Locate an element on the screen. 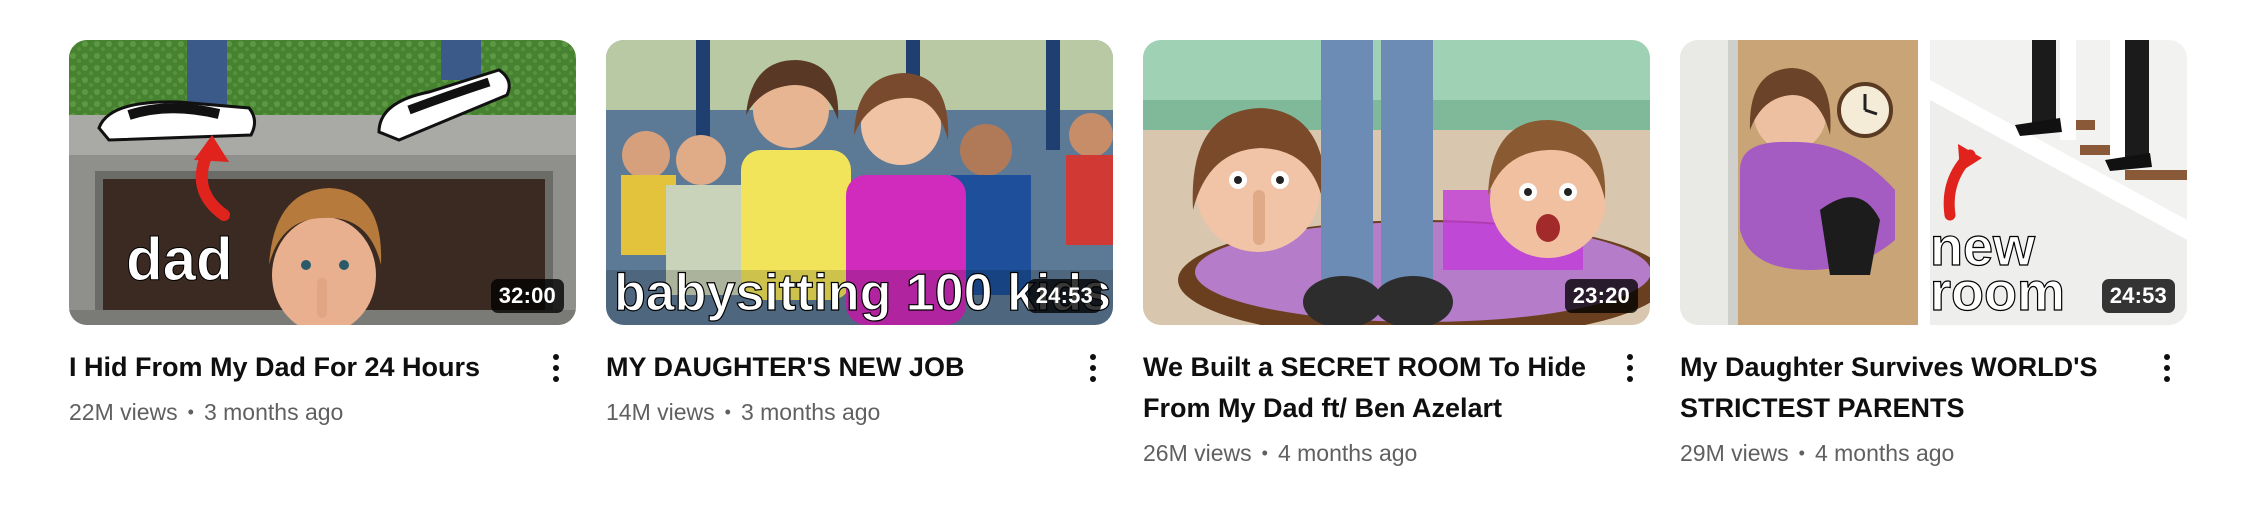 Image resolution: width=2256 pixels, height=516 pixels. video-thumbnail: dad 32:00 is located at coordinates (322, 182).